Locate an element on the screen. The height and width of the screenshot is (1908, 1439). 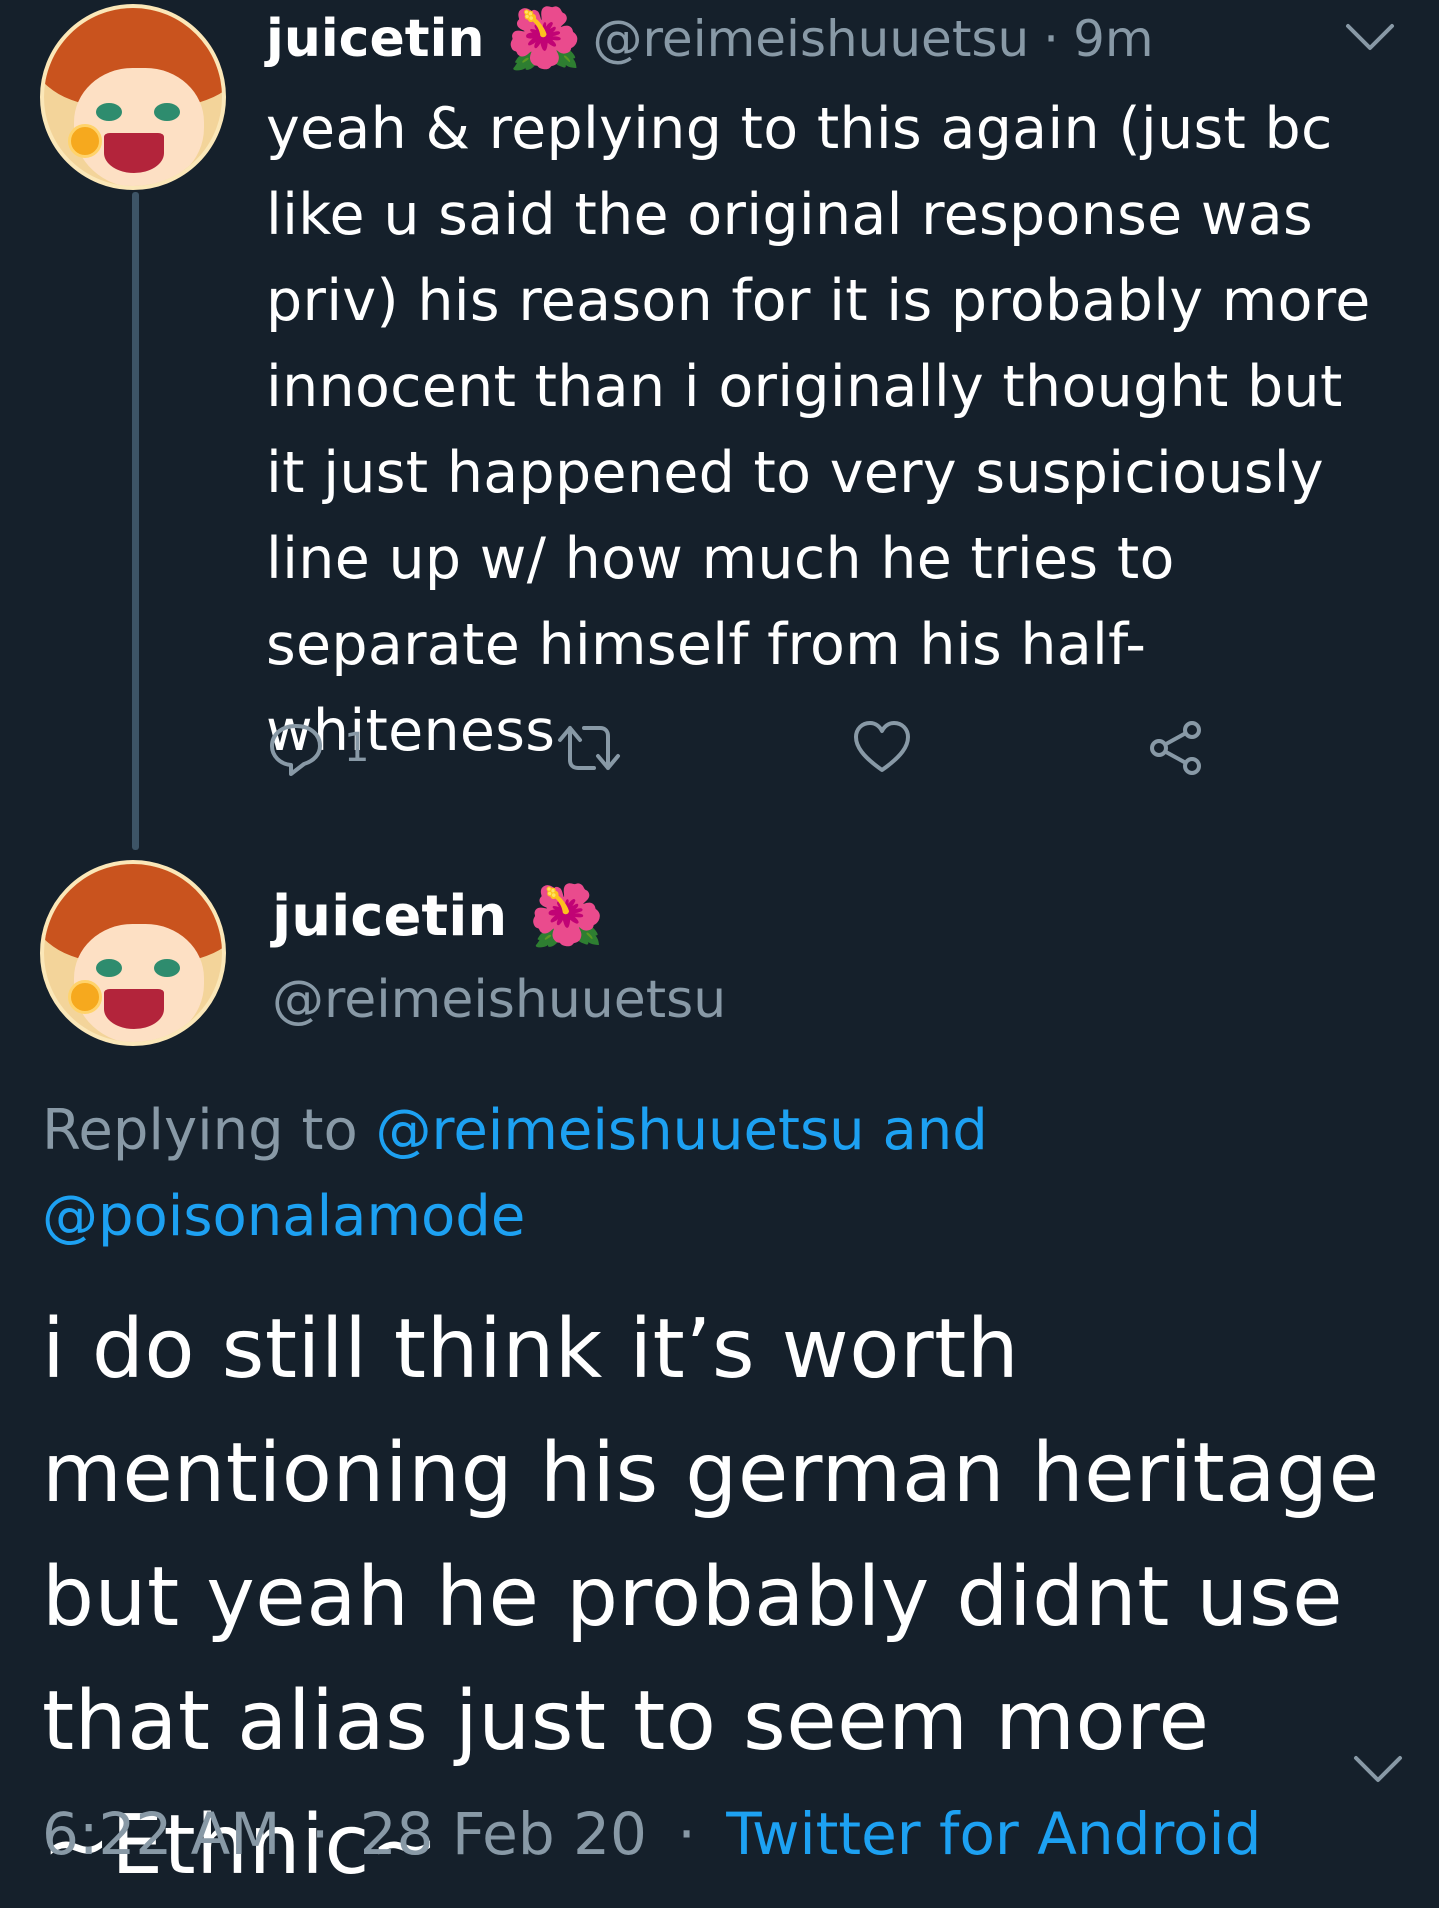
like-button is located at coordinates (882, 748).